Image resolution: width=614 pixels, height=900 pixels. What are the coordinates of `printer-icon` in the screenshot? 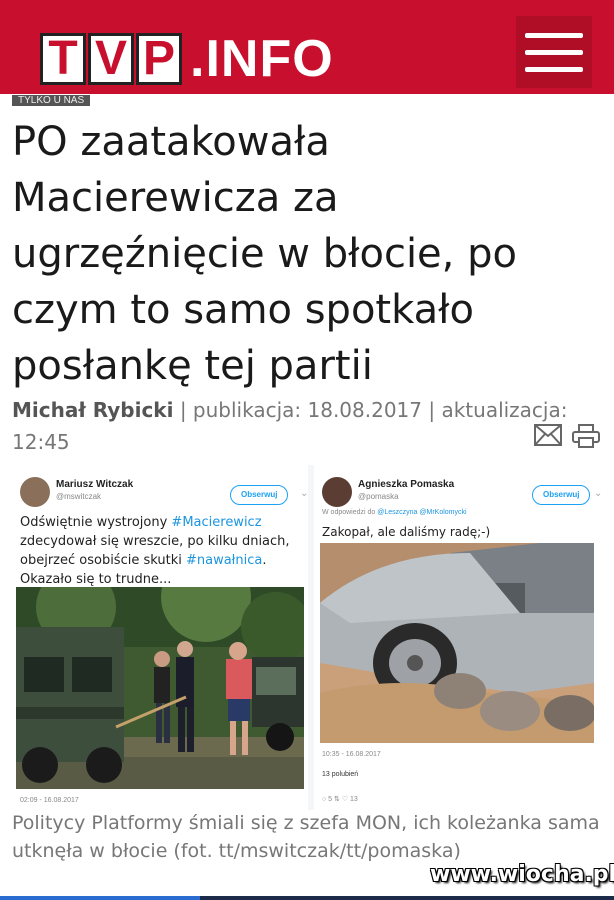 It's located at (586, 436).